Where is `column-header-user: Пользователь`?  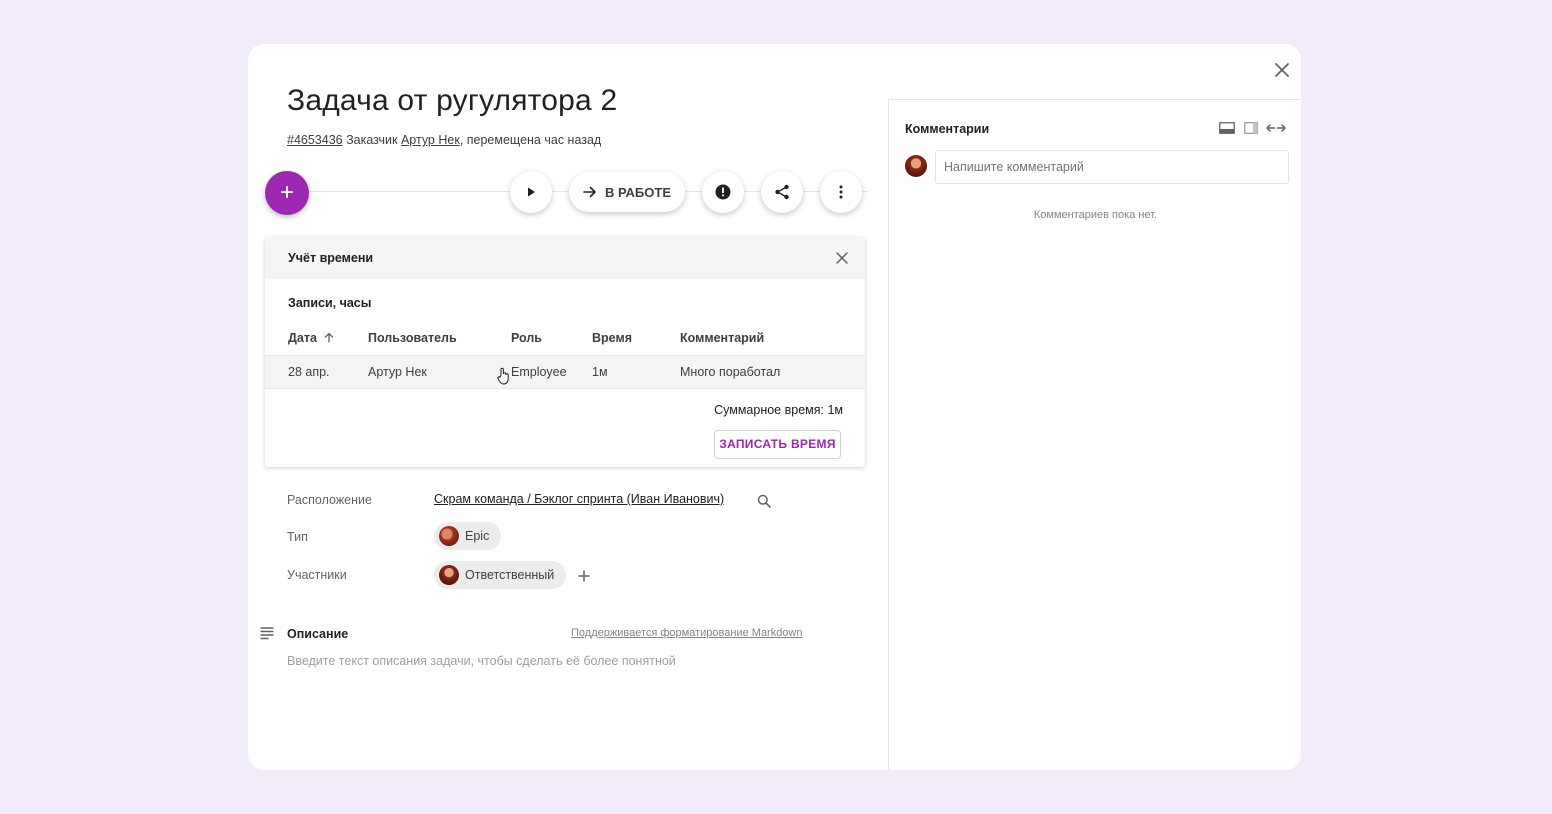 column-header-user: Пользователь is located at coordinates (412, 338).